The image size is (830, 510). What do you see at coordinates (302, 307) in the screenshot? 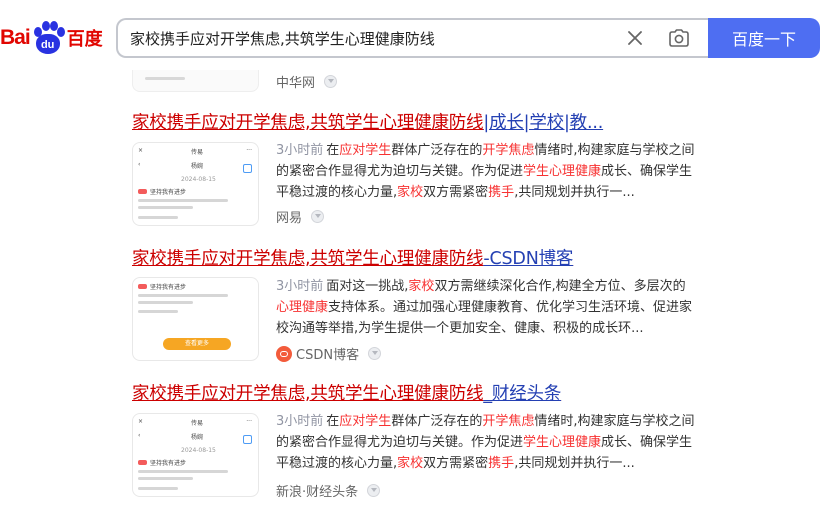
I see `snippet-highlight: 心理健康` at bounding box center [302, 307].